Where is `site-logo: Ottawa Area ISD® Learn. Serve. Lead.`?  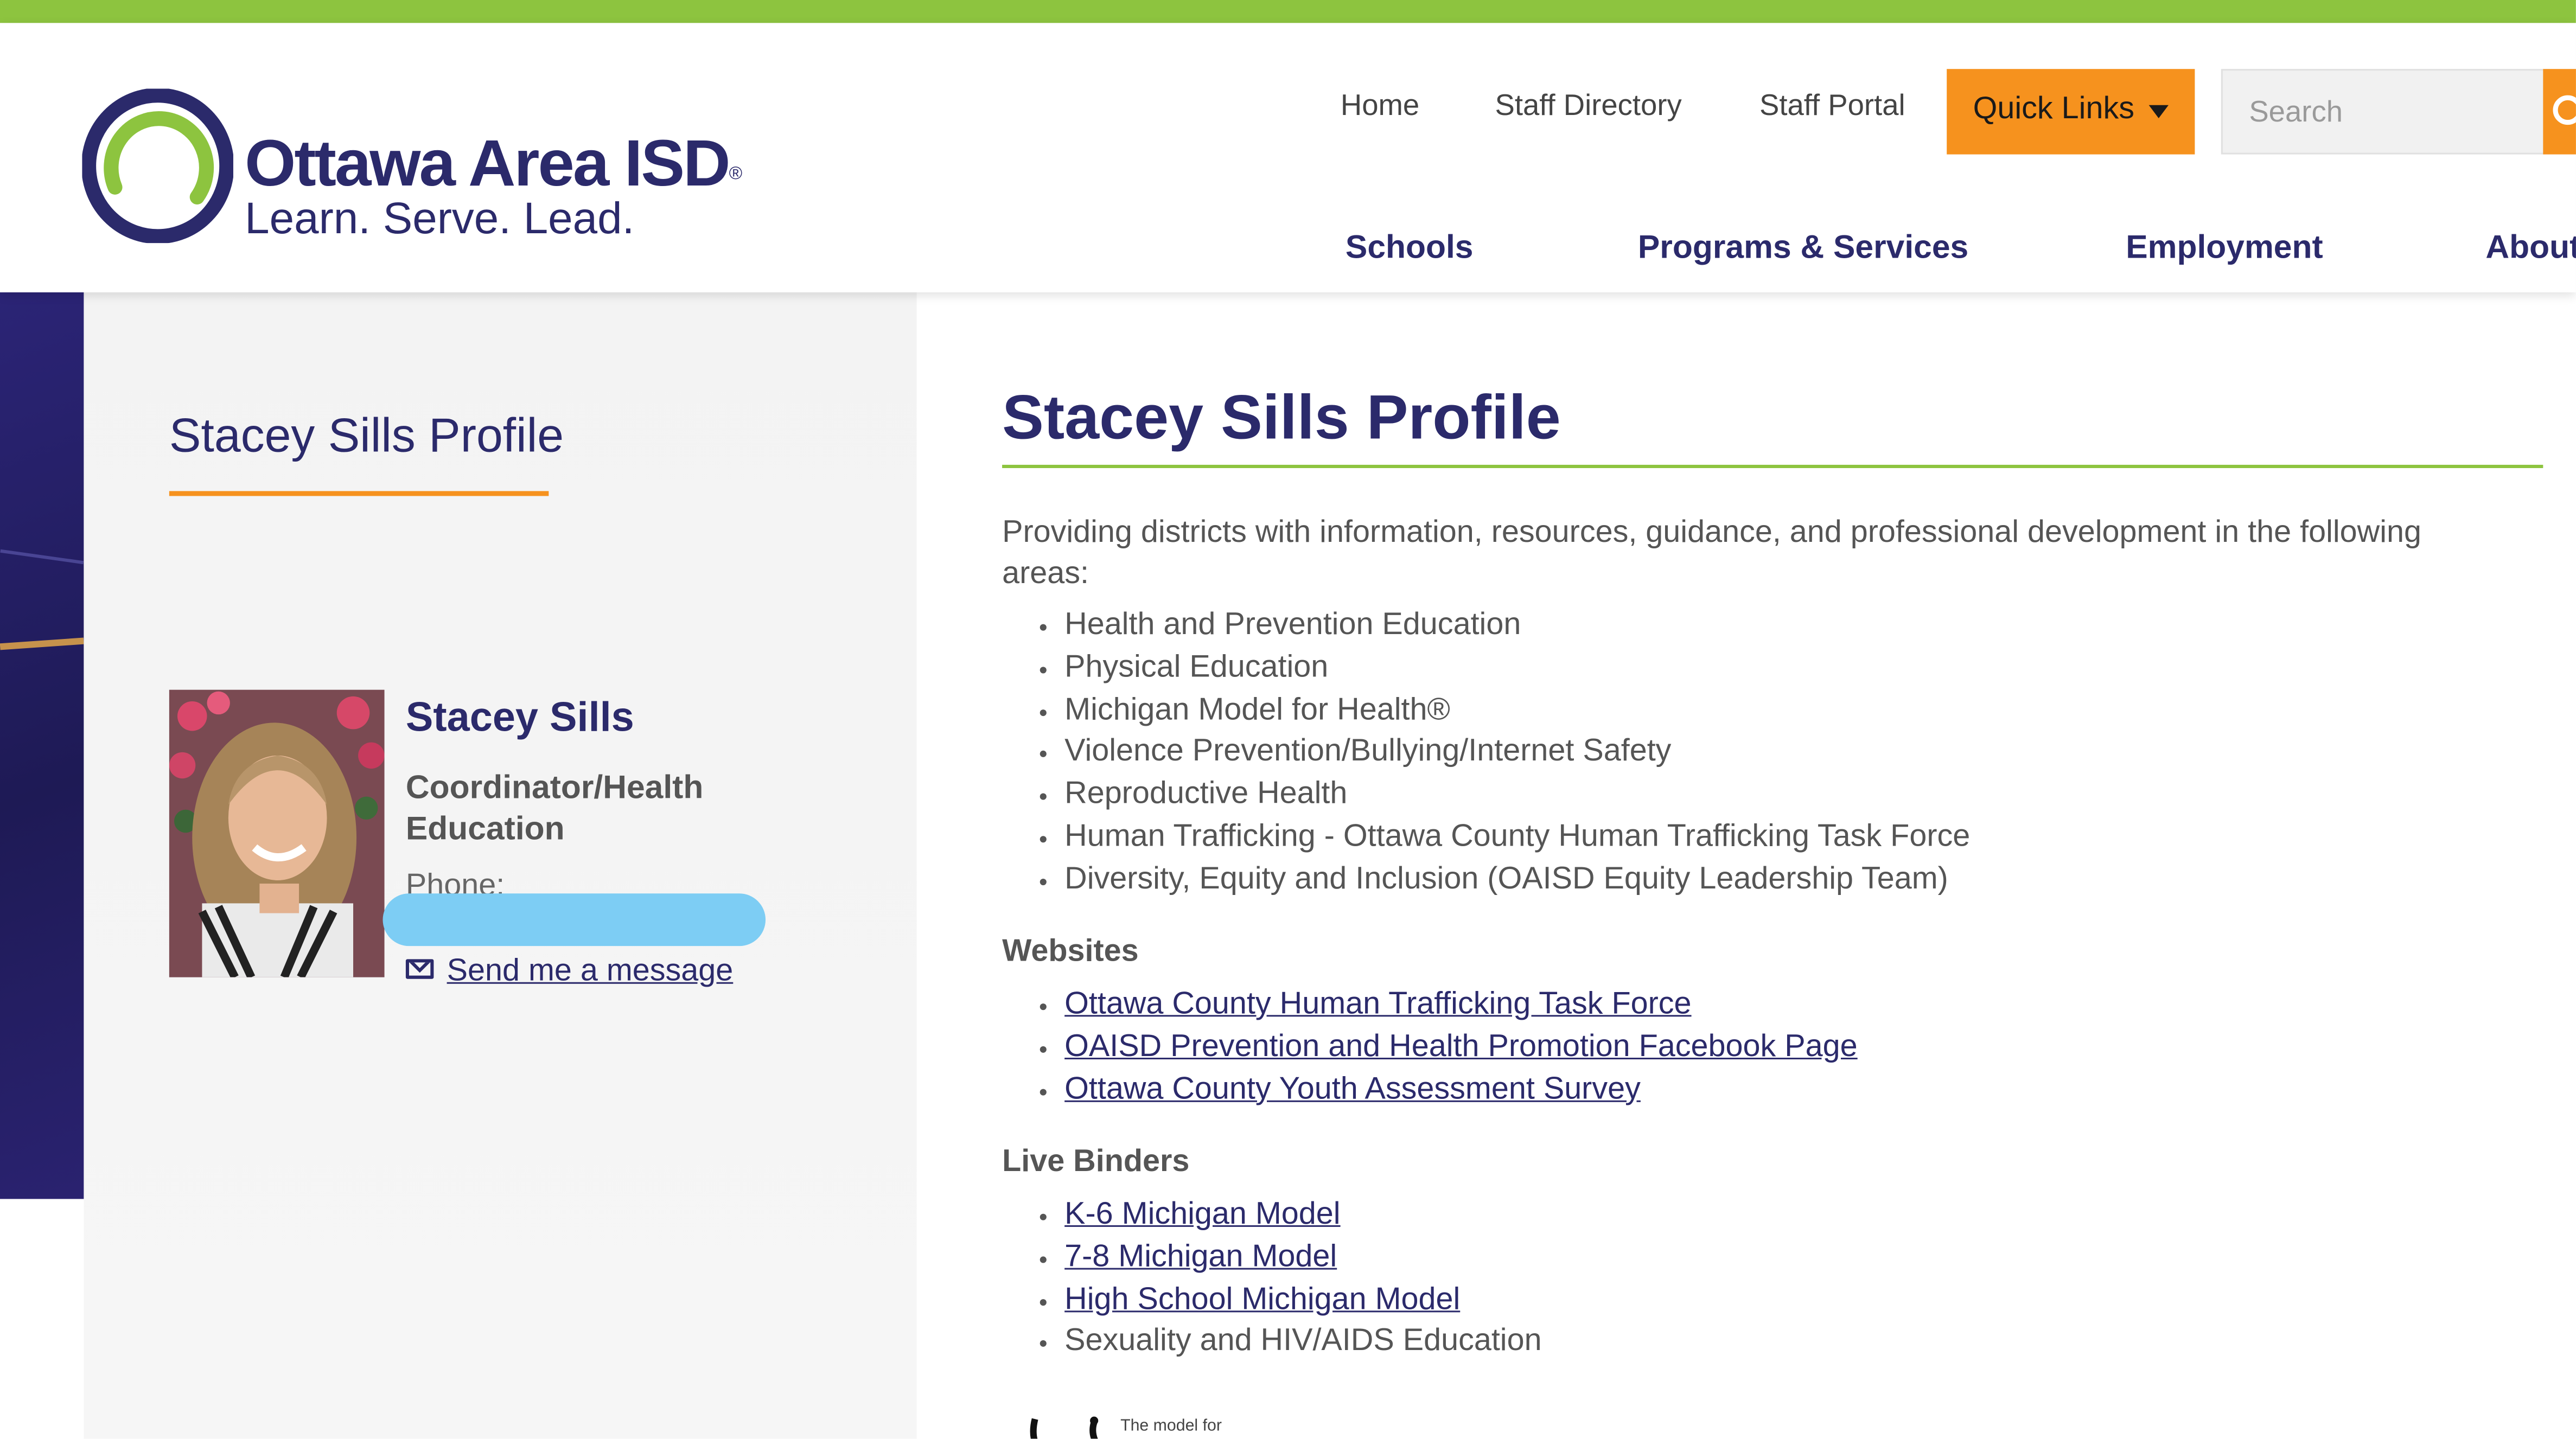 site-logo: Ottawa Area ISD® Learn. Serve. Lead. is located at coordinates (443, 170).